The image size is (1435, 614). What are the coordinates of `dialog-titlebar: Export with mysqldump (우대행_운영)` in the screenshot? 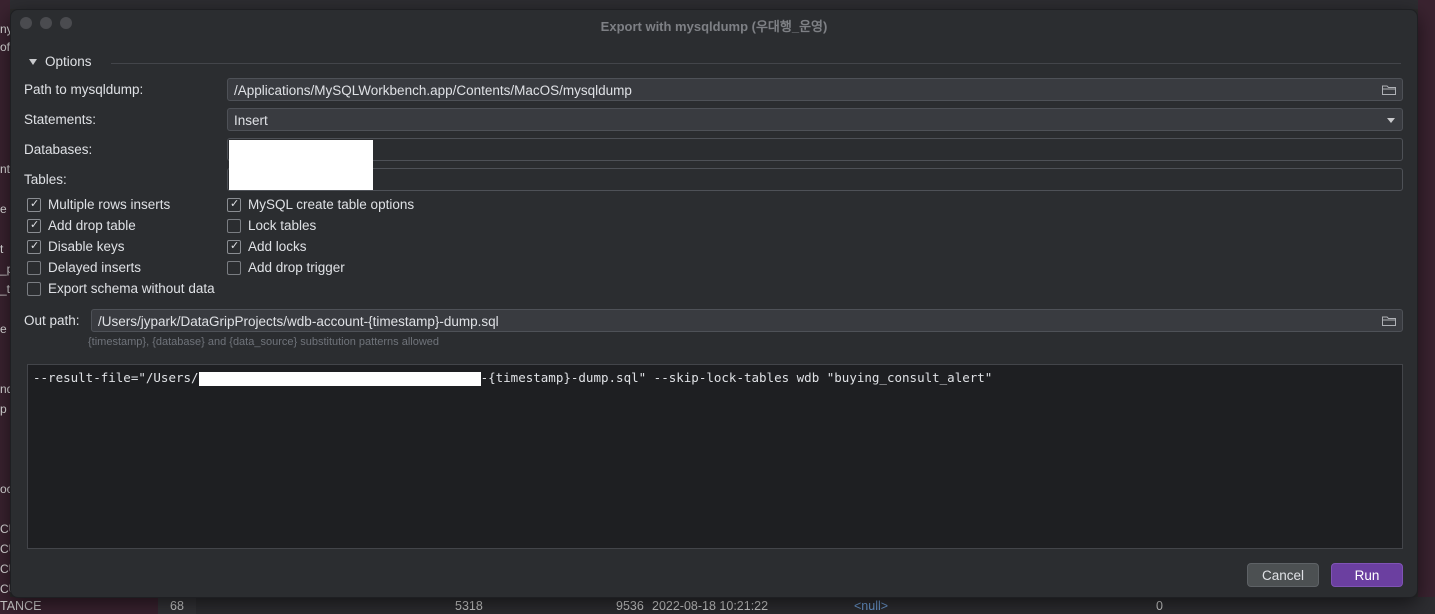 It's located at (714, 23).